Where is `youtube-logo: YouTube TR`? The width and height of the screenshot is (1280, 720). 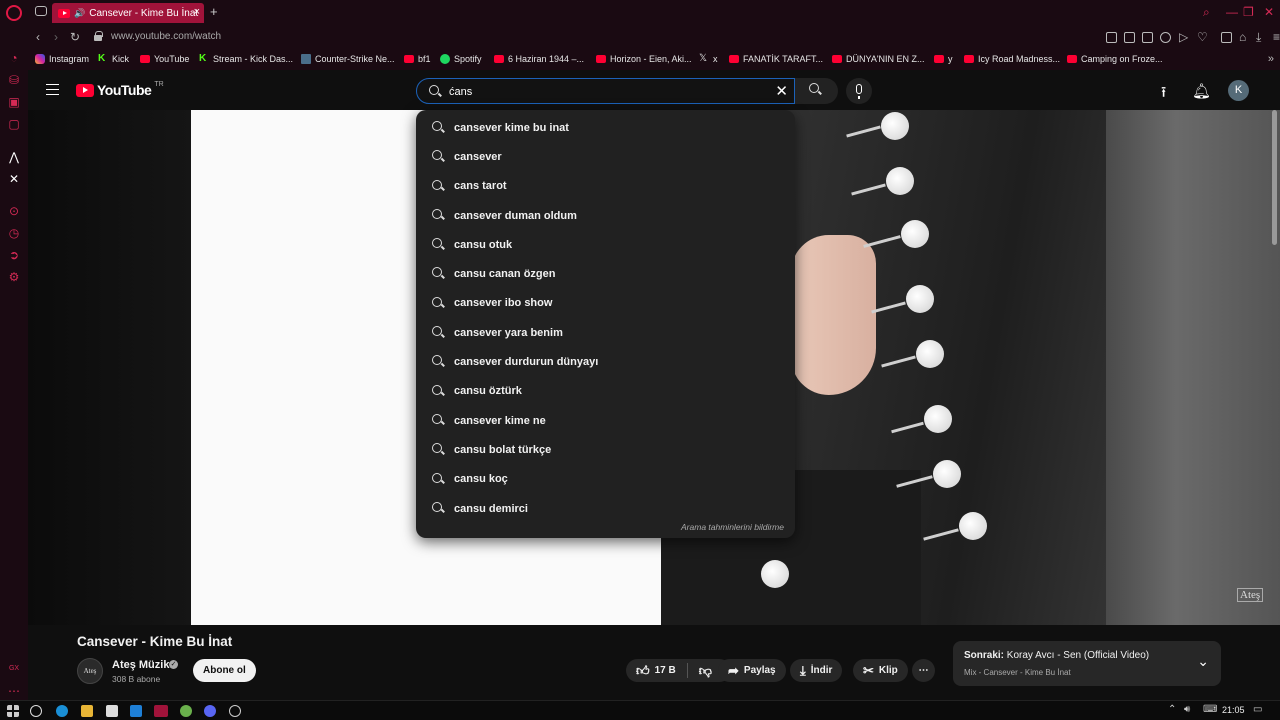 youtube-logo: YouTube TR is located at coordinates (120, 89).